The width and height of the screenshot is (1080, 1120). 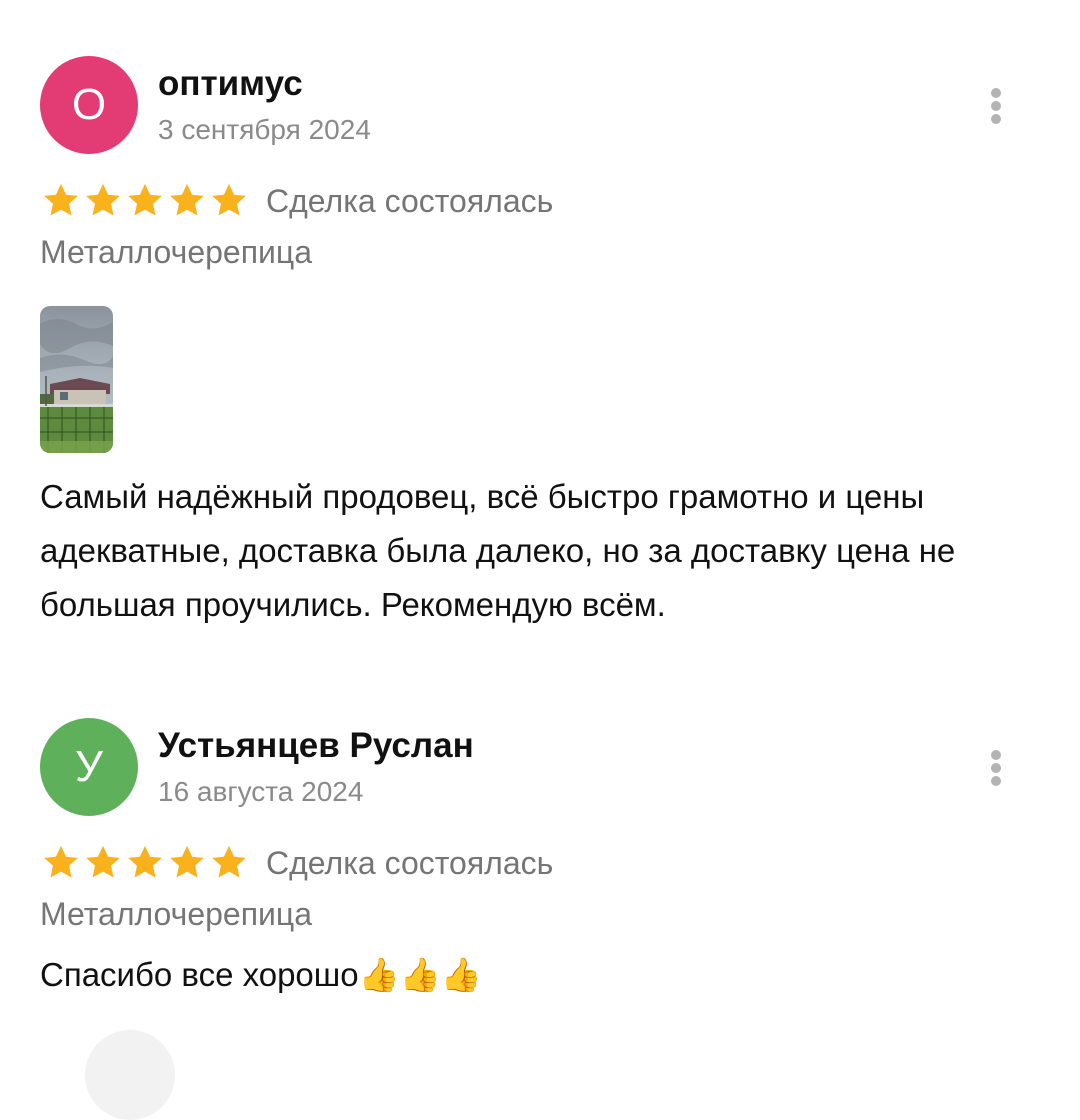 I want to click on photo-image, so click(x=76, y=379).